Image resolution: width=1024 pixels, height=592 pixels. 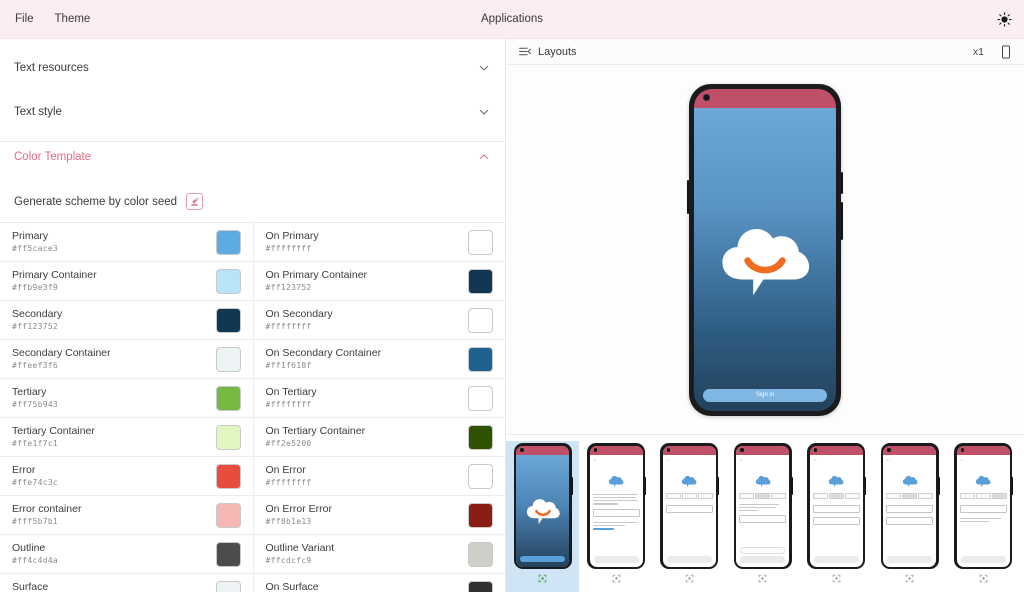 What do you see at coordinates (29, 391) in the screenshot?
I see `token-name: Tertiary` at bounding box center [29, 391].